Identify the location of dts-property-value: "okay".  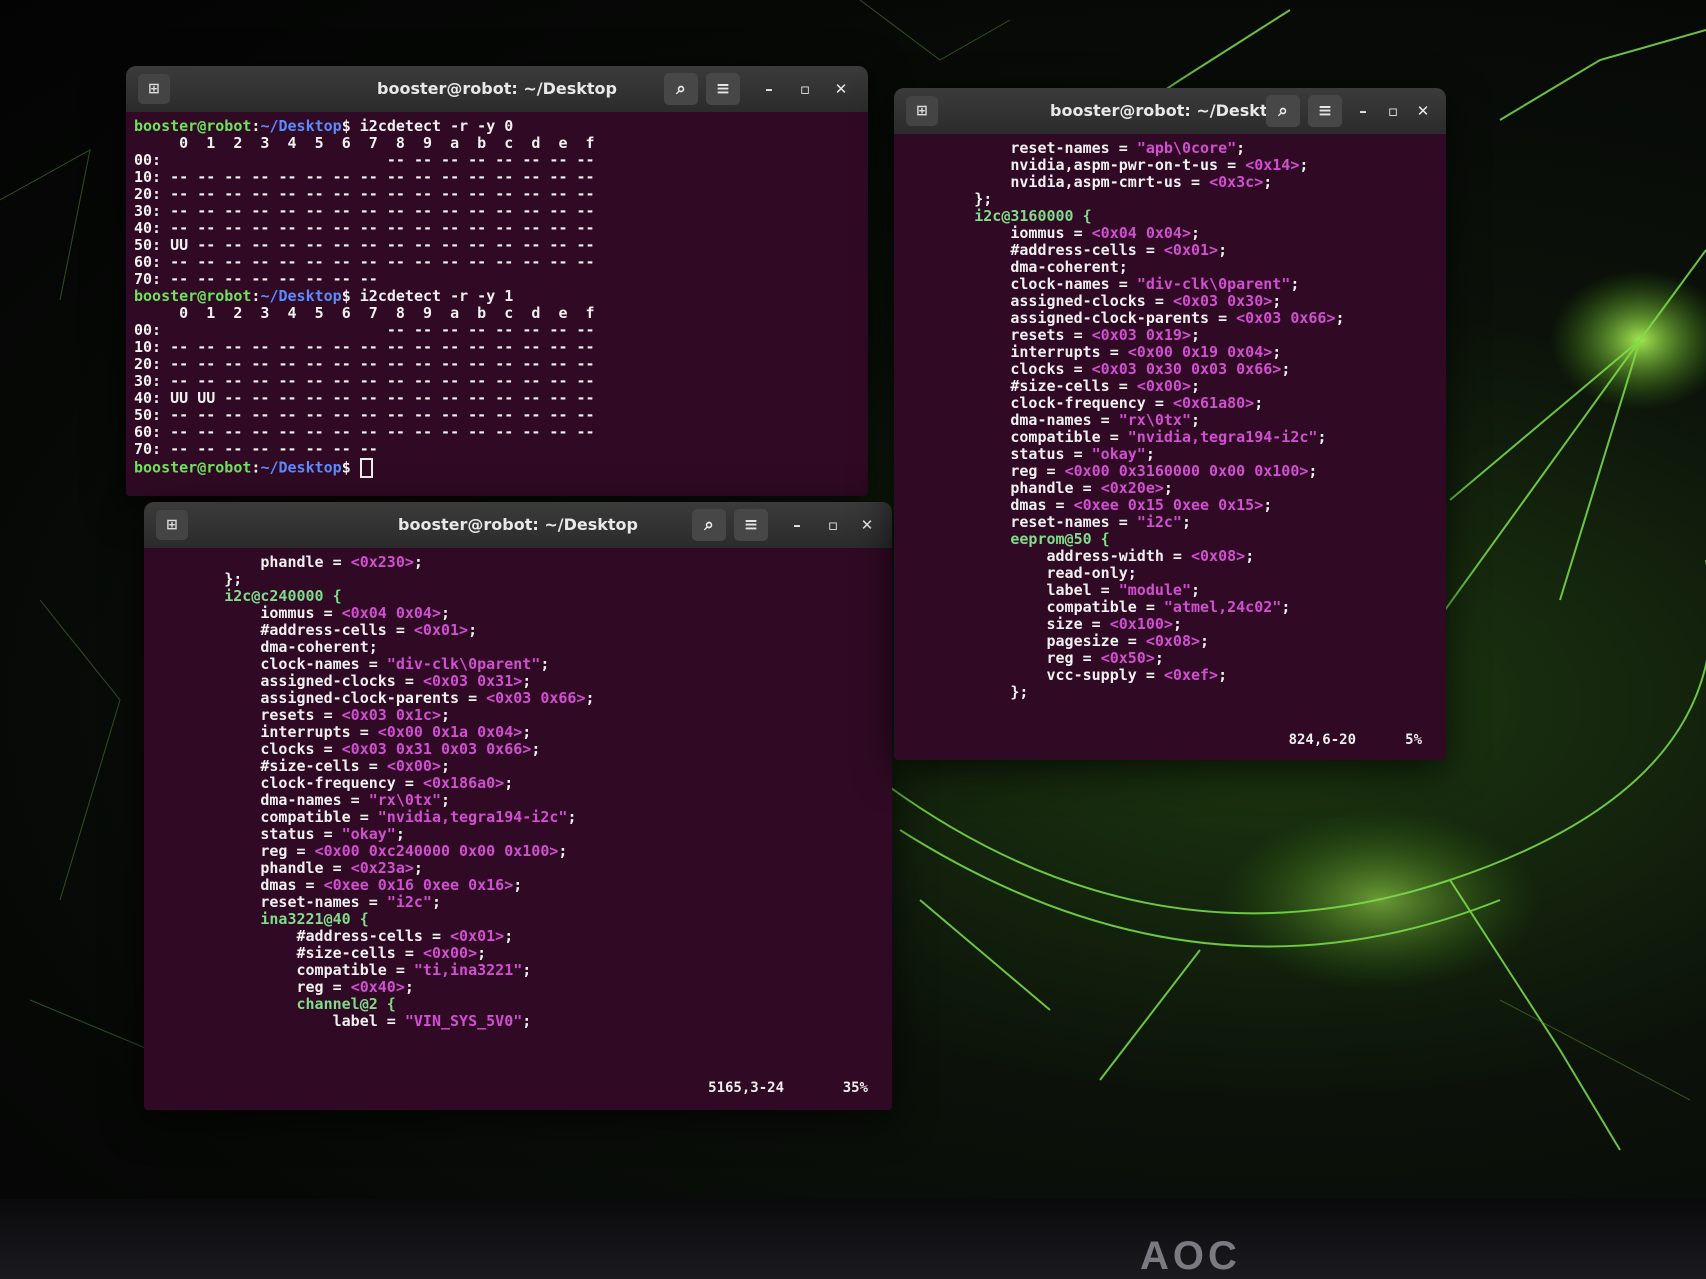
(368, 834).